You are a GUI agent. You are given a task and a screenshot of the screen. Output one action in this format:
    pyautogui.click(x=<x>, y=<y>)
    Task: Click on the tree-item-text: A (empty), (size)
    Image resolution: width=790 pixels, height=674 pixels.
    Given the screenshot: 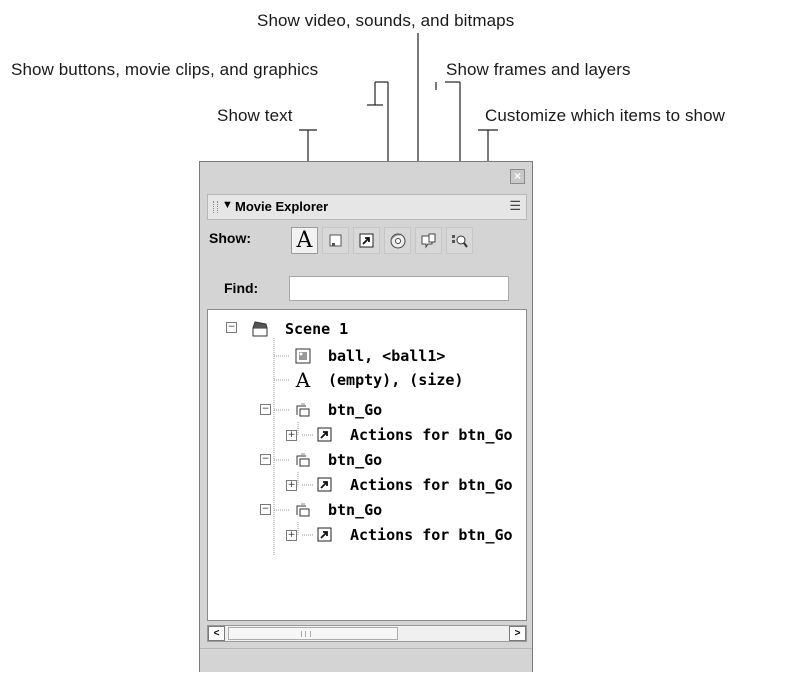 What is the action you would take?
    pyautogui.click(x=378, y=380)
    